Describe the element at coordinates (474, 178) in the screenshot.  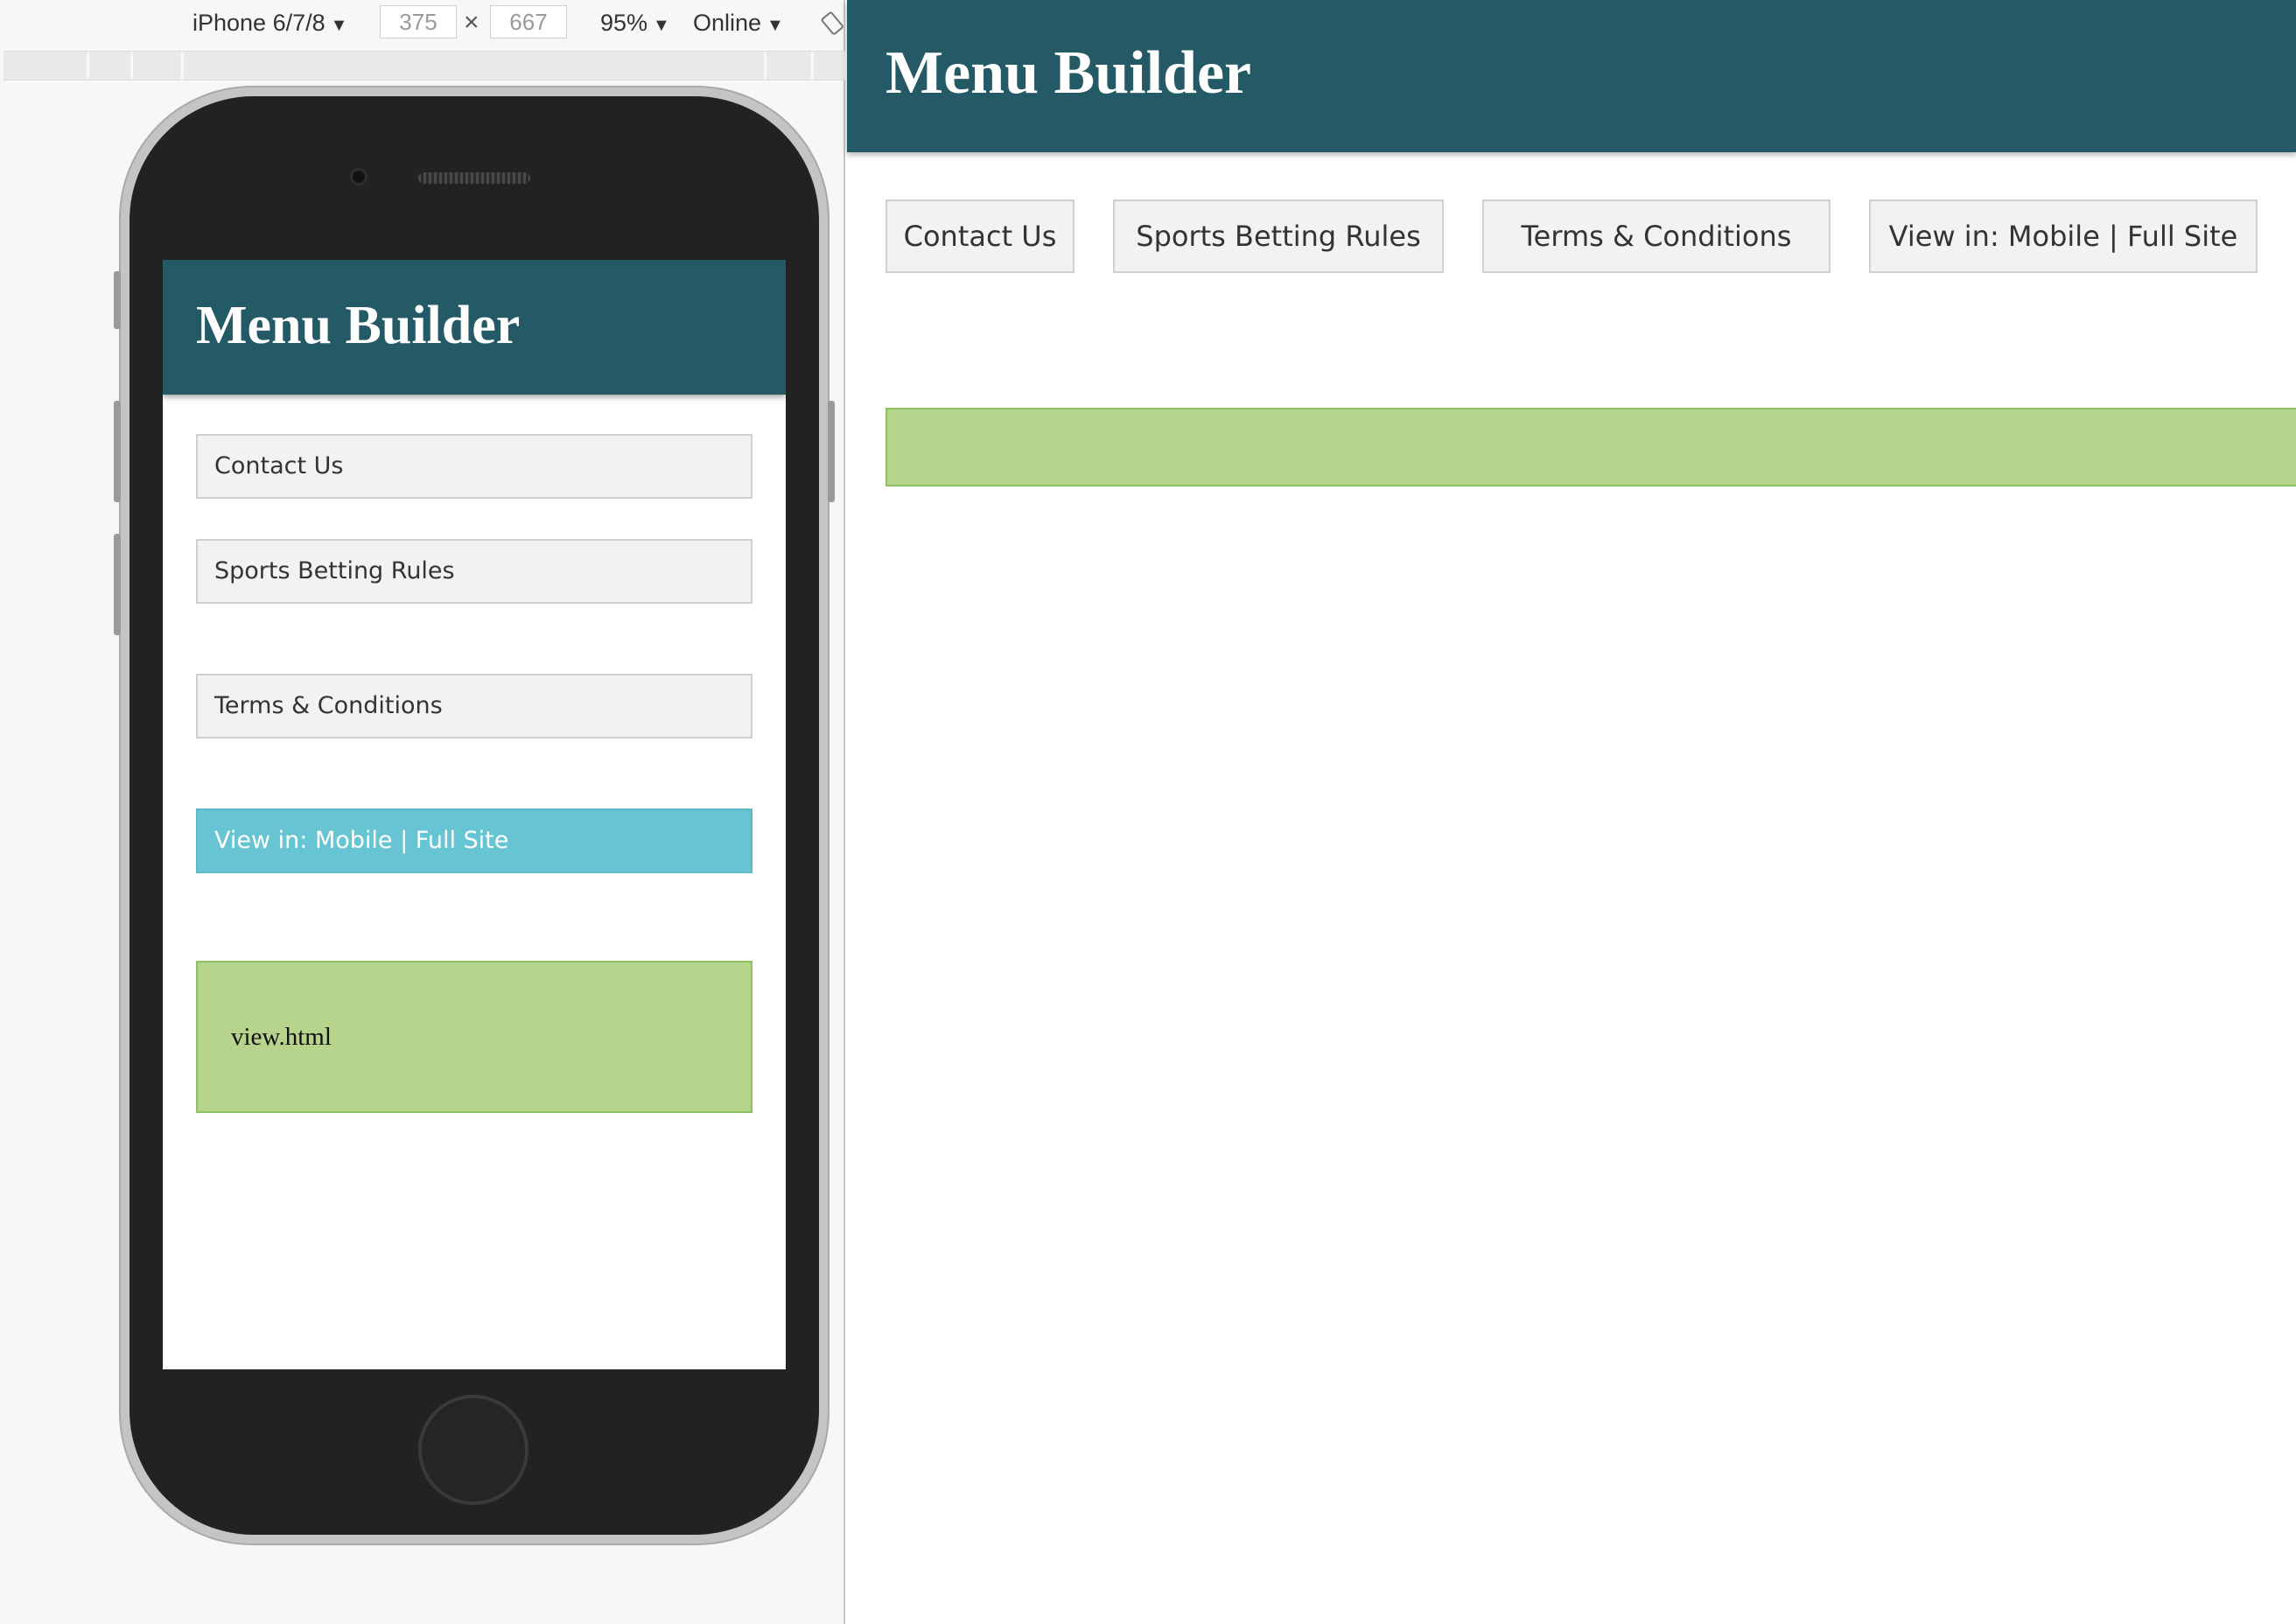
I see `speaker-grille` at that location.